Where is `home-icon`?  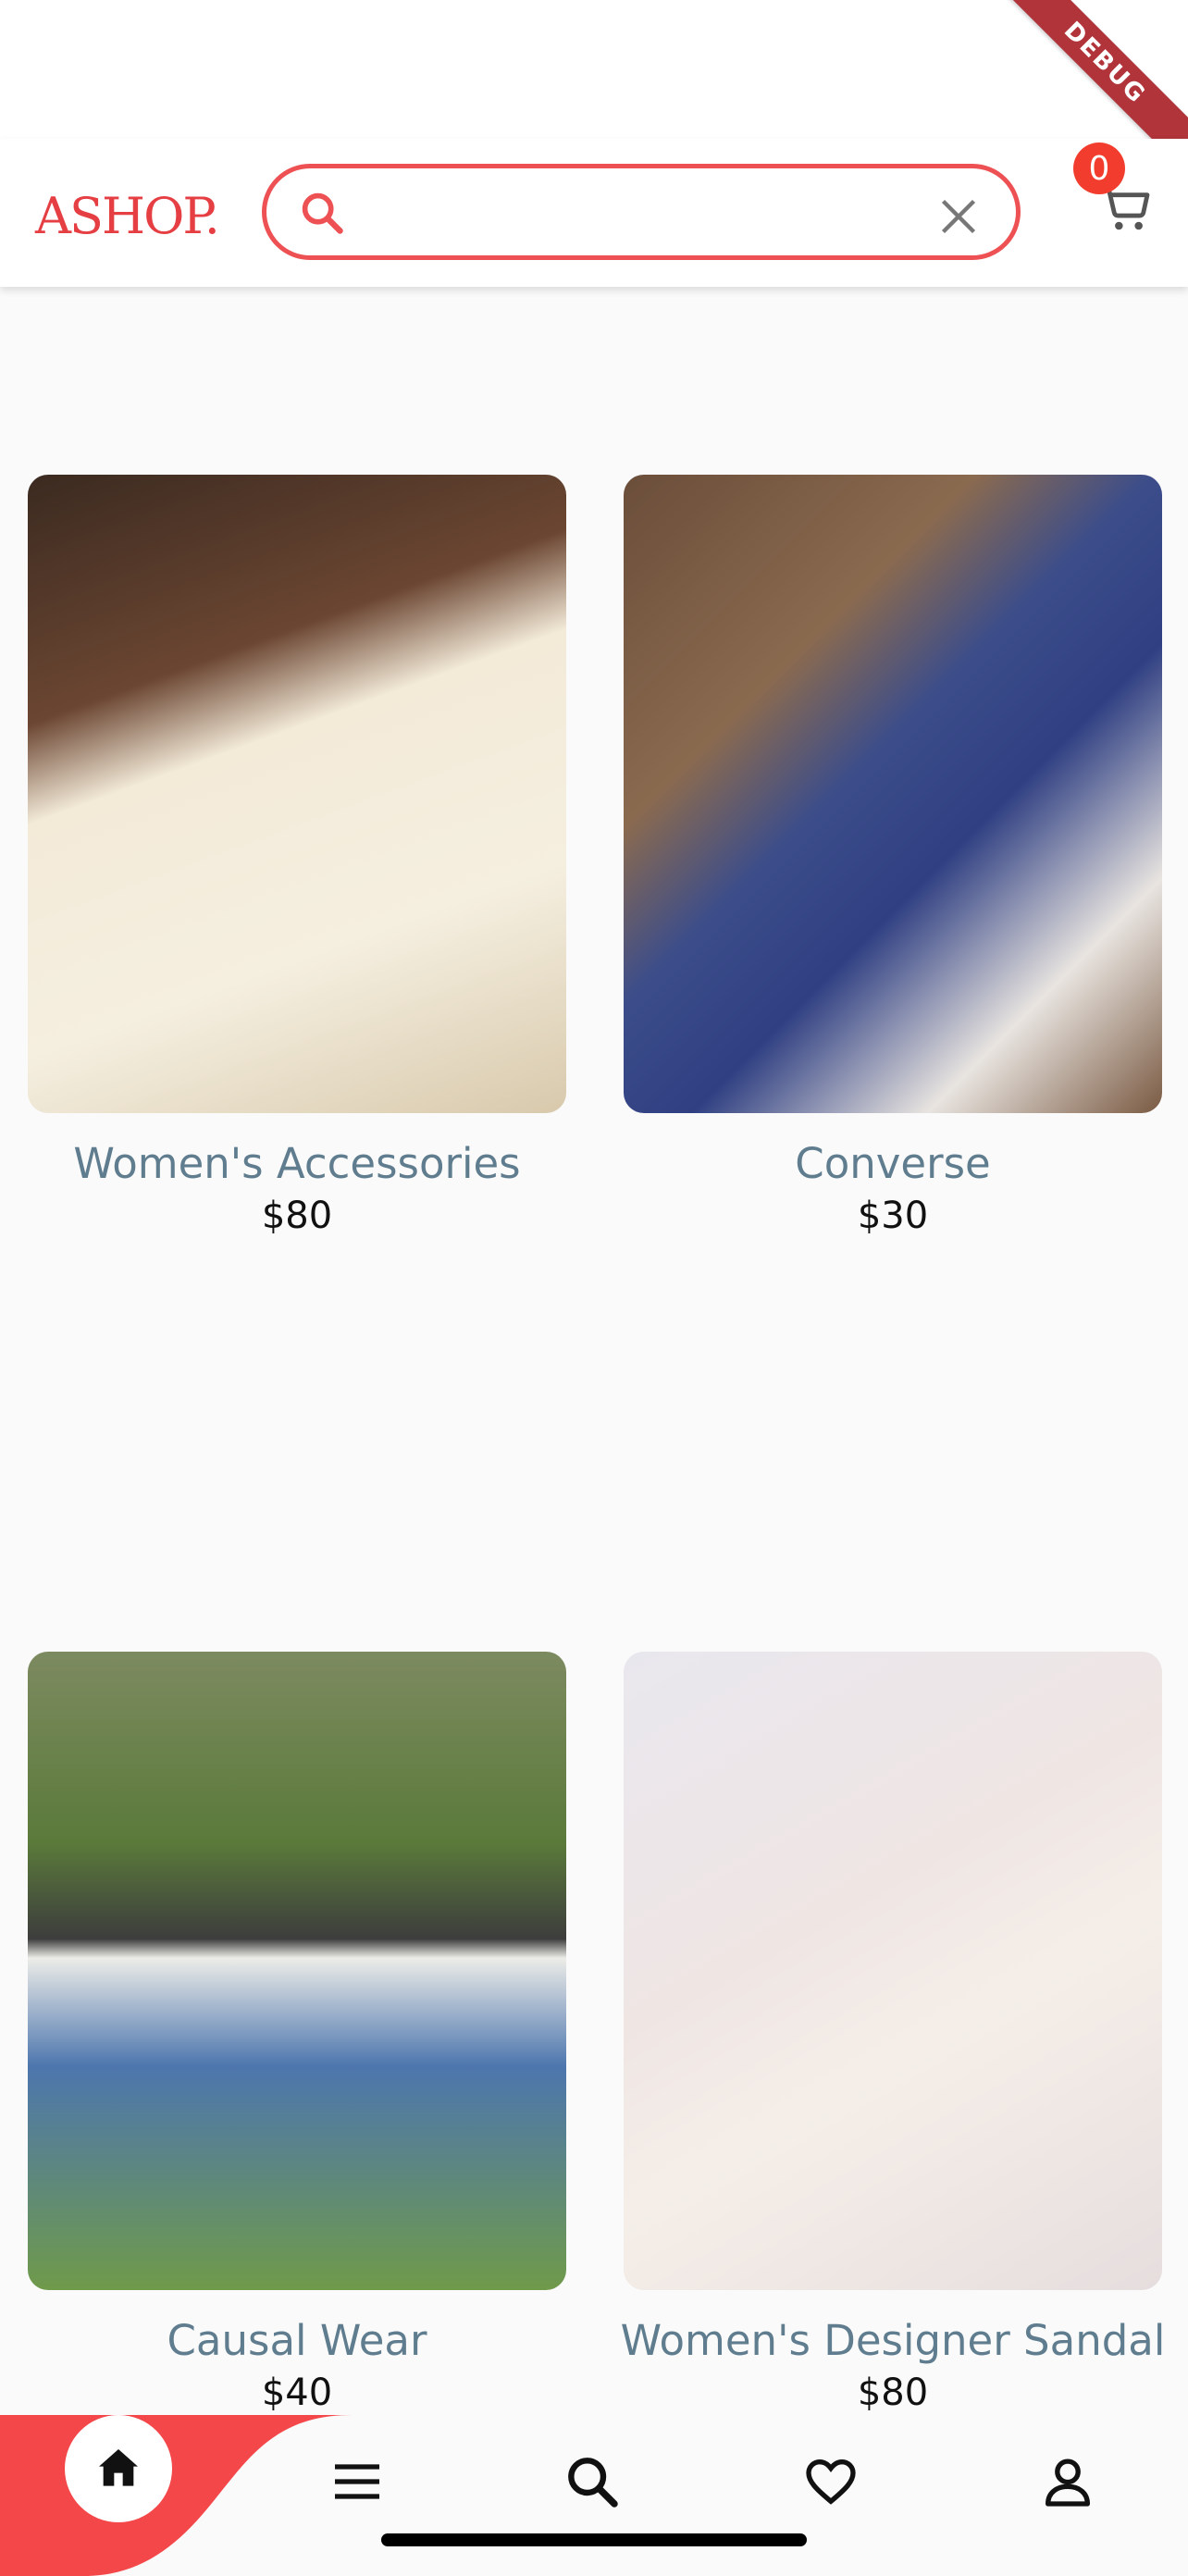
home-icon is located at coordinates (119, 2467).